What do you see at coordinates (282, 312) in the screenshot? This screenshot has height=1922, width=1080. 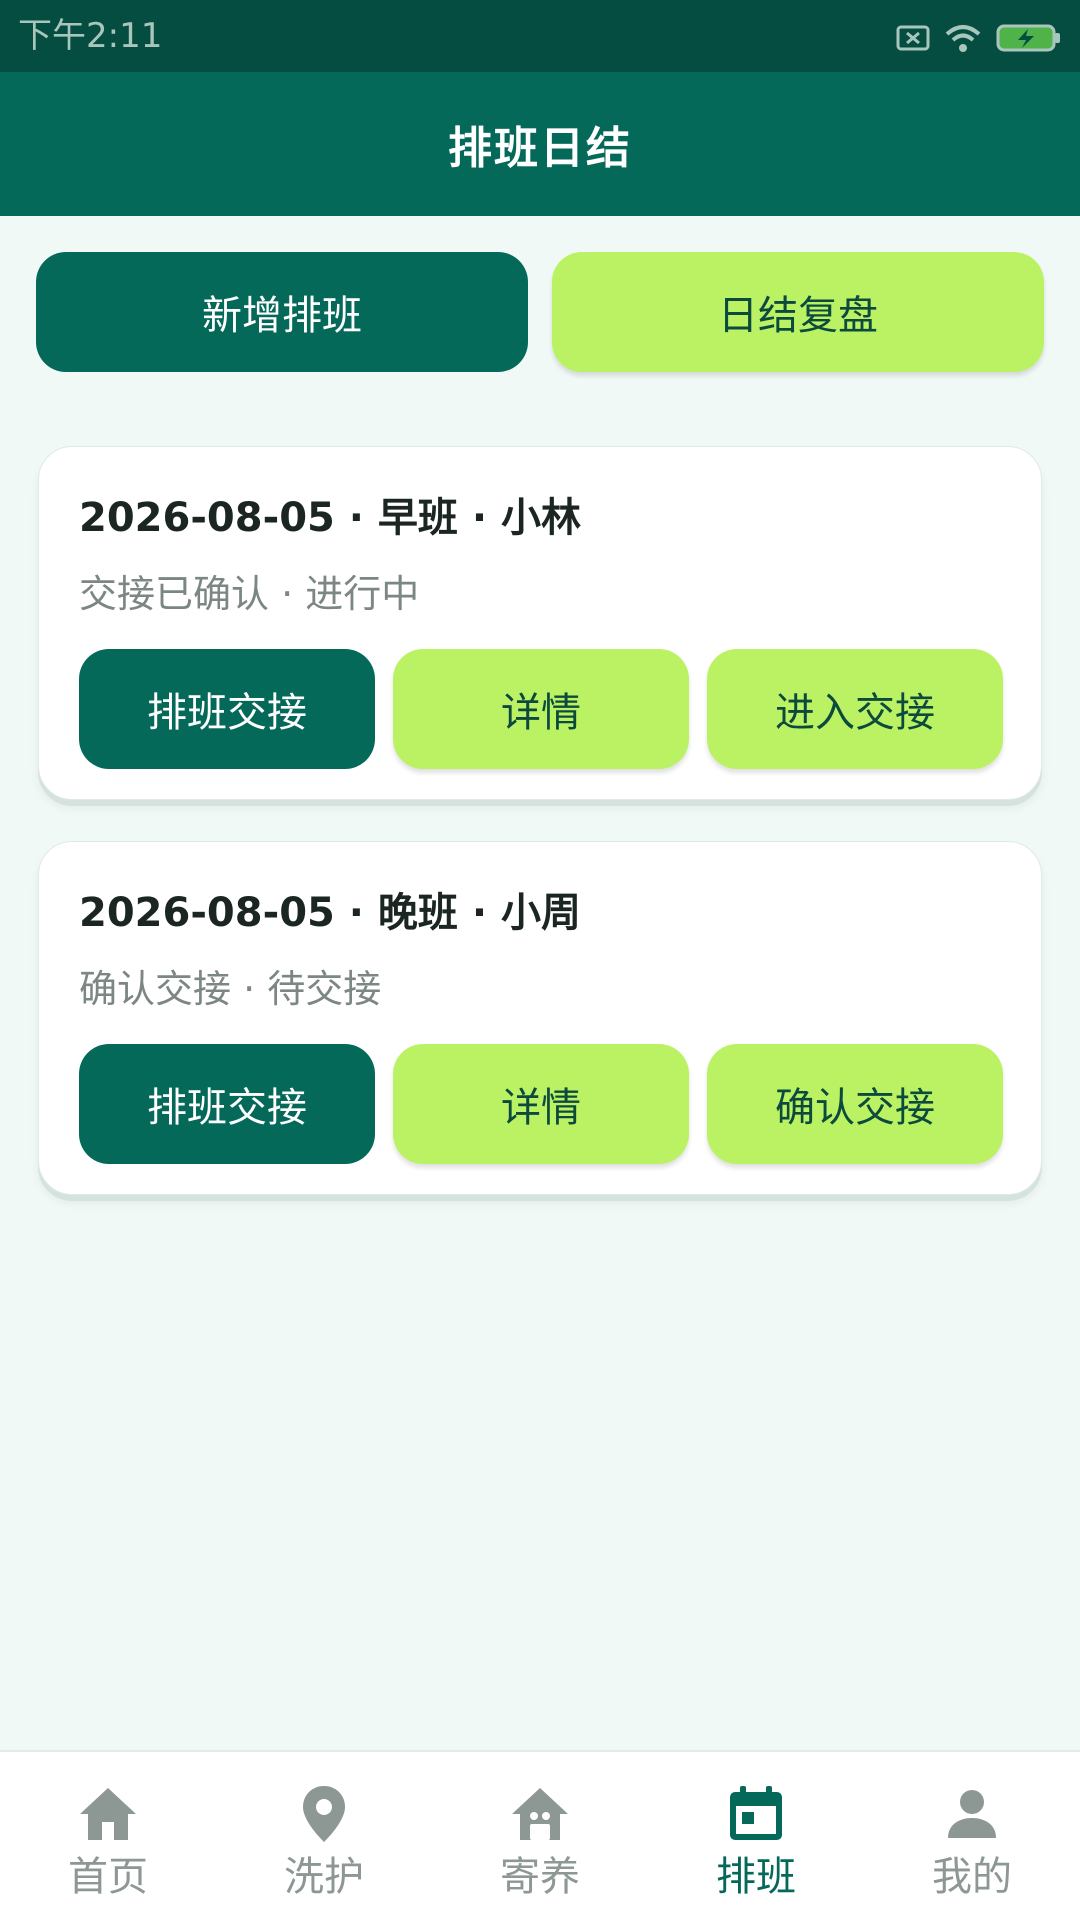 I see `add-shift-button: 新增排班` at bounding box center [282, 312].